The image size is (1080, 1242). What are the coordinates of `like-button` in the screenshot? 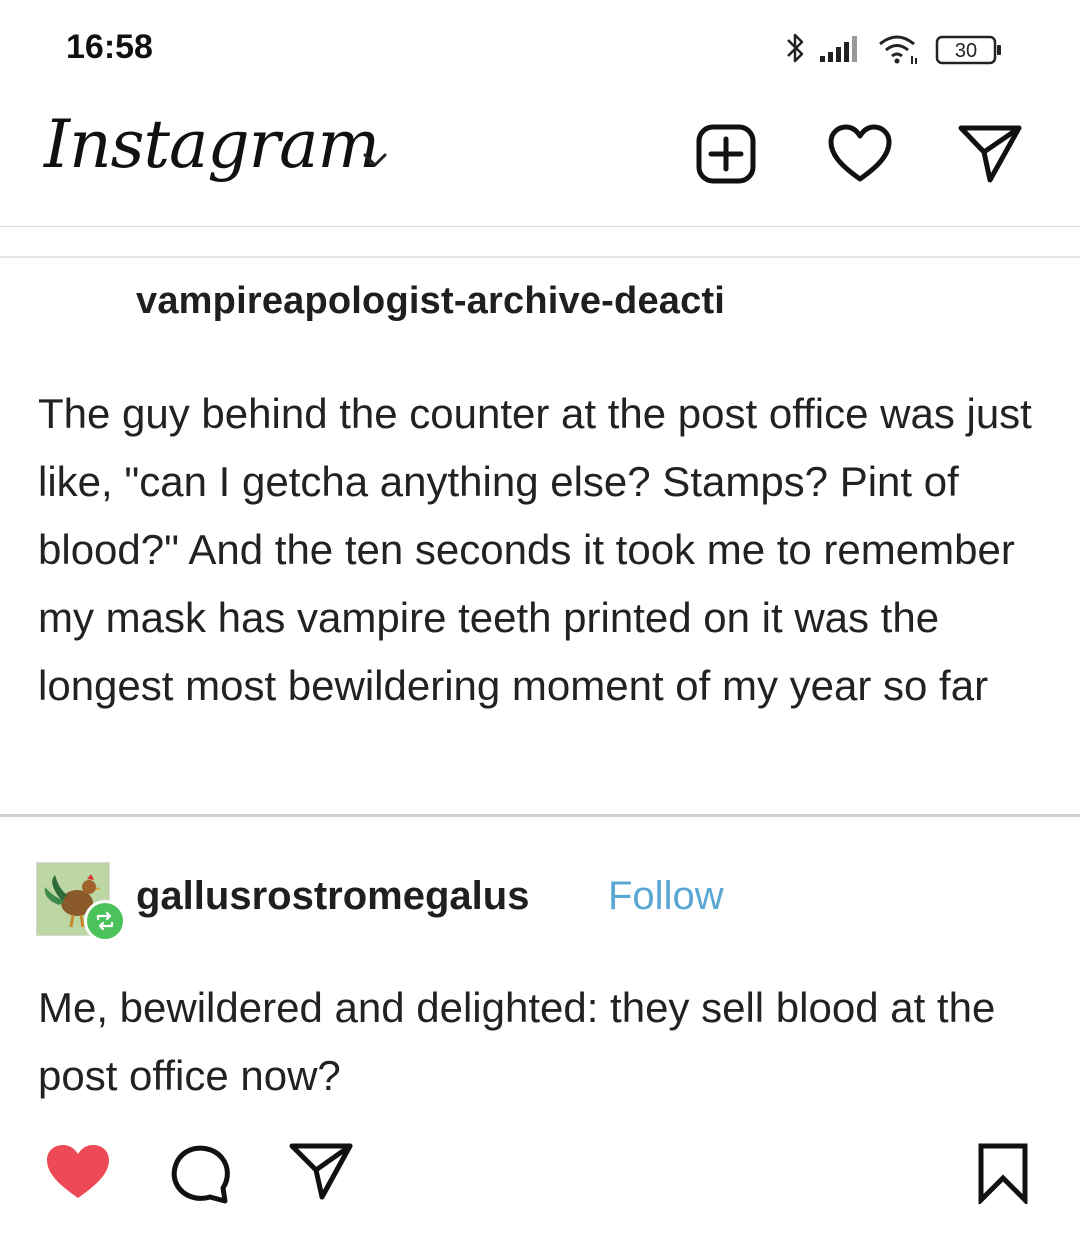 It's located at (78, 1172).